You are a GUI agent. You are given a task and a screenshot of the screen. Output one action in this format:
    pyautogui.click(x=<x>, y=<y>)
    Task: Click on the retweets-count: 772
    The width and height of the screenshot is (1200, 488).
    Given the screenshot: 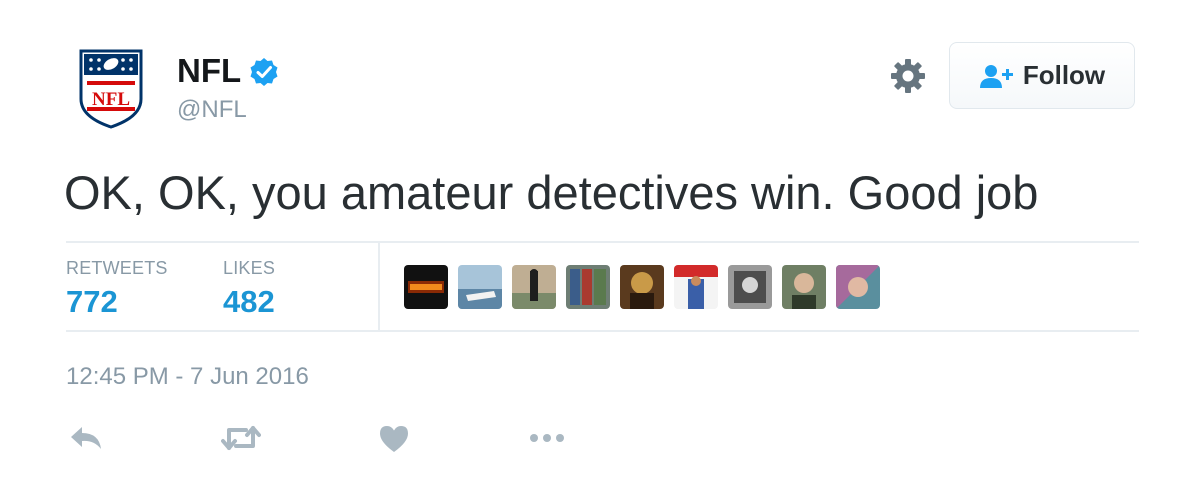 What is the action you would take?
    pyautogui.click(x=92, y=301)
    